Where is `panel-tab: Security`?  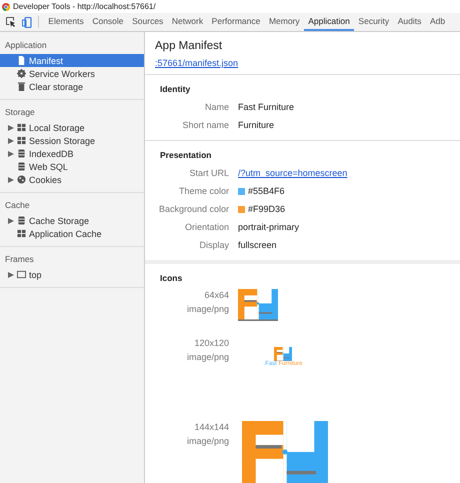 panel-tab: Security is located at coordinates (374, 22).